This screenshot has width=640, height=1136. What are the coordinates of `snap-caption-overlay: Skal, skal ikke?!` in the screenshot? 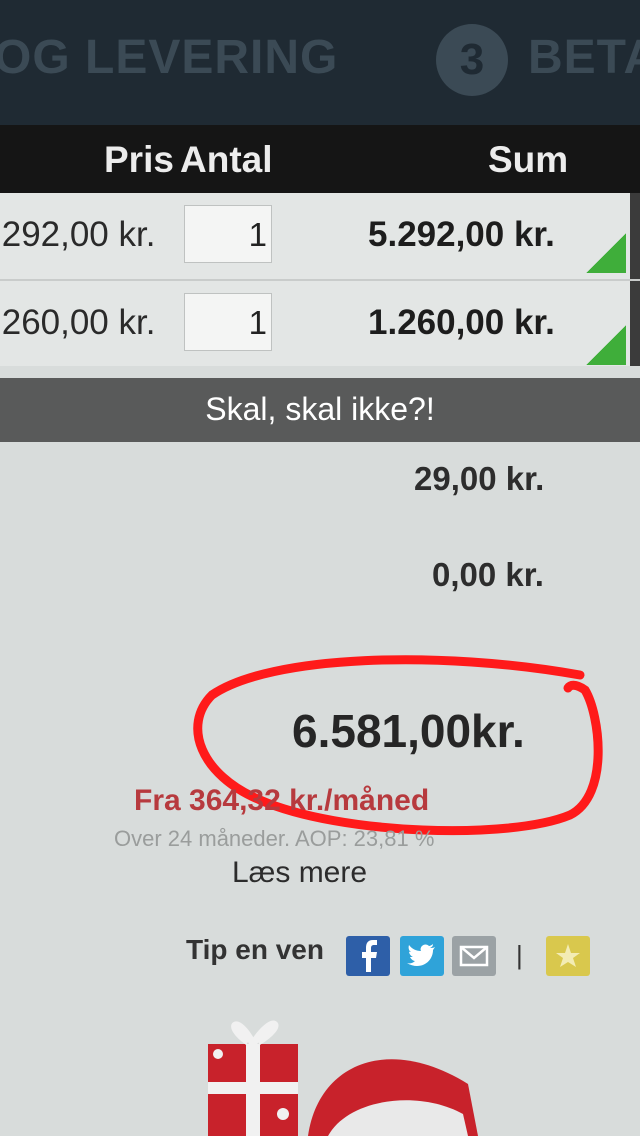 It's located at (320, 410).